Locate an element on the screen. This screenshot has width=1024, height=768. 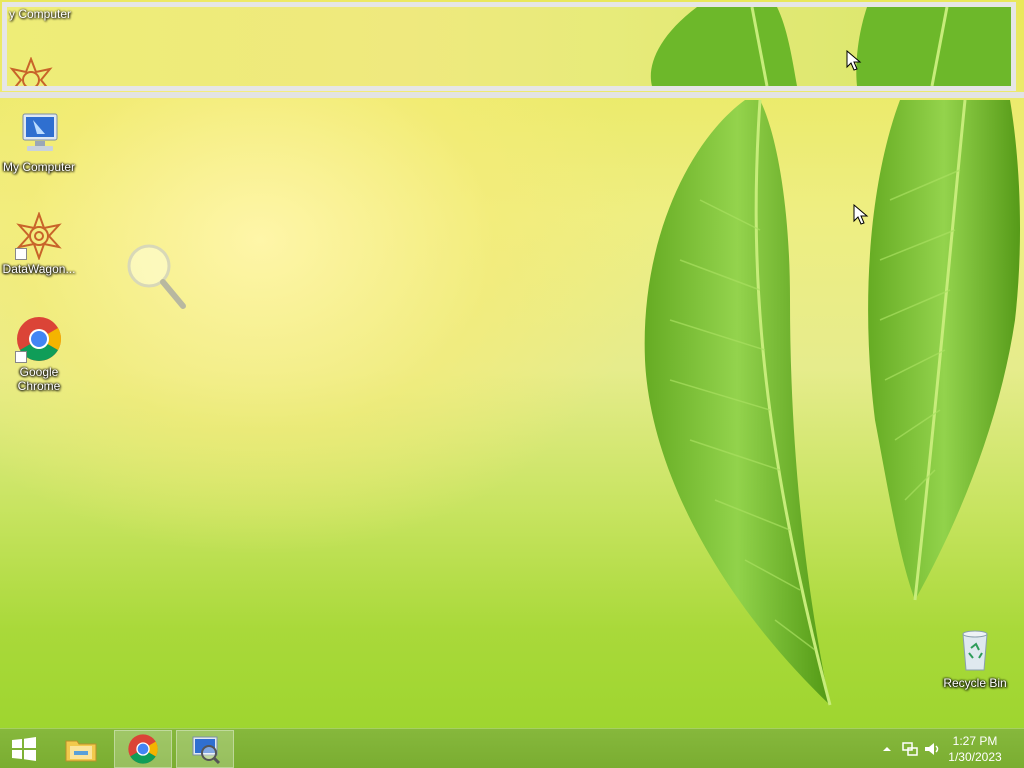
recycle-bin-icon is located at coordinates (975, 650).